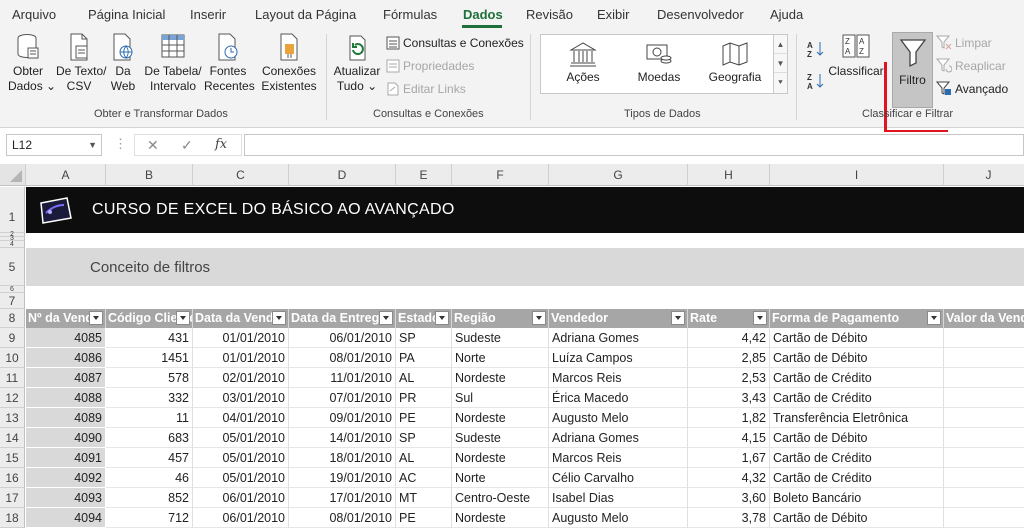 This screenshot has height=532, width=1024. What do you see at coordinates (729, 518) in the screenshot?
I see `table-cell: 3,78` at bounding box center [729, 518].